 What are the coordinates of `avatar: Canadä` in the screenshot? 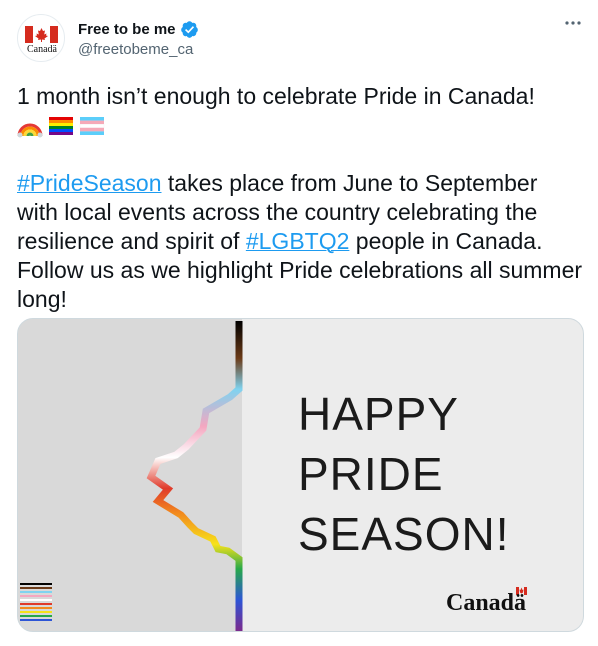 It's located at (41, 38).